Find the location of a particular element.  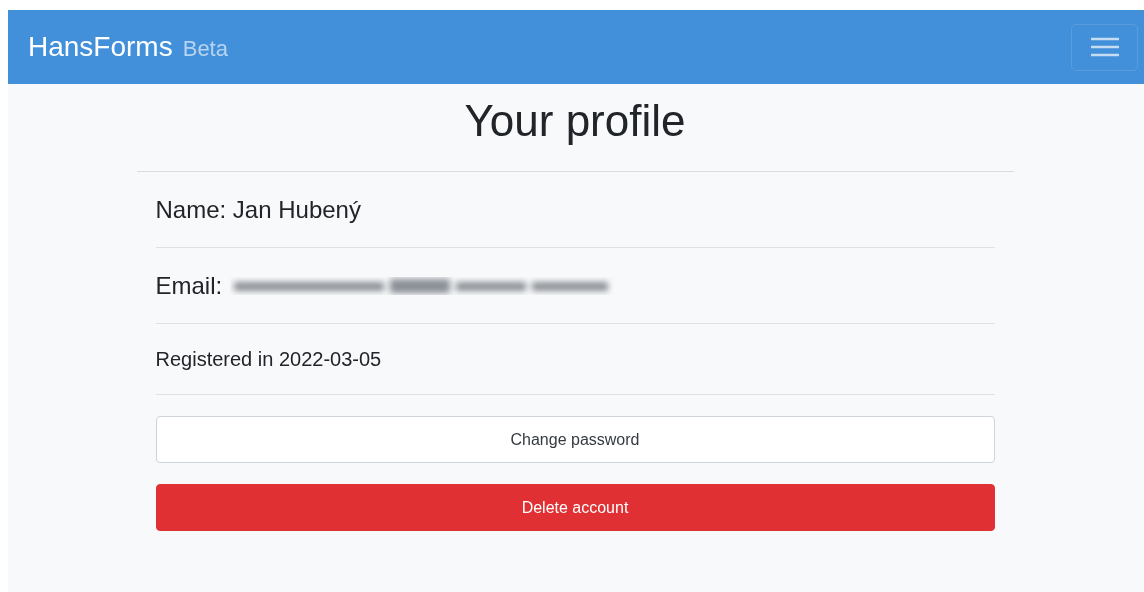

registration-text: Registered in 2022-03-05 is located at coordinates (268, 359).